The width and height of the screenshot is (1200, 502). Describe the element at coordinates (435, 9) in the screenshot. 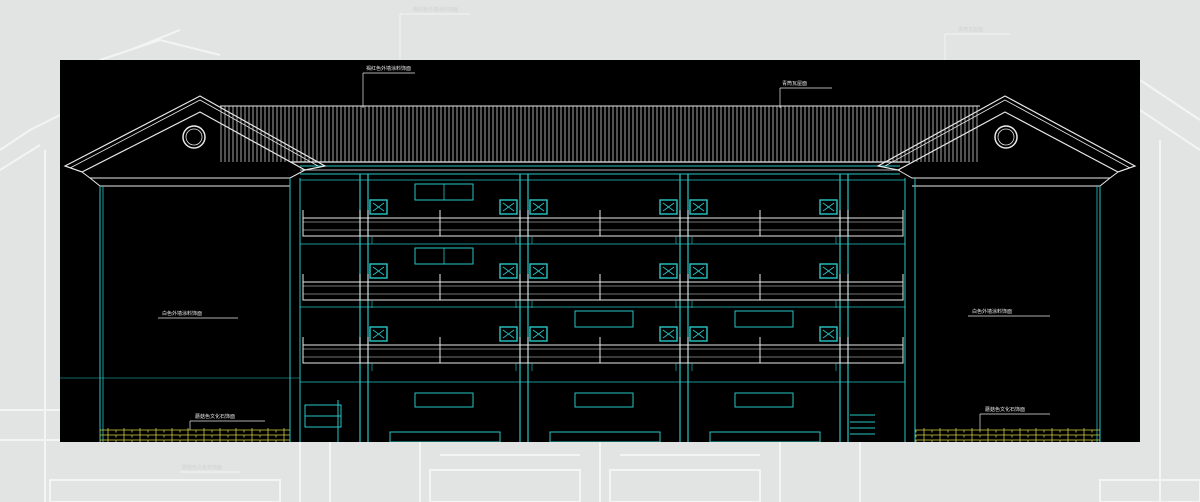

I see `ghost-label-top-left: 褐红色外墙涂料饰面` at that location.